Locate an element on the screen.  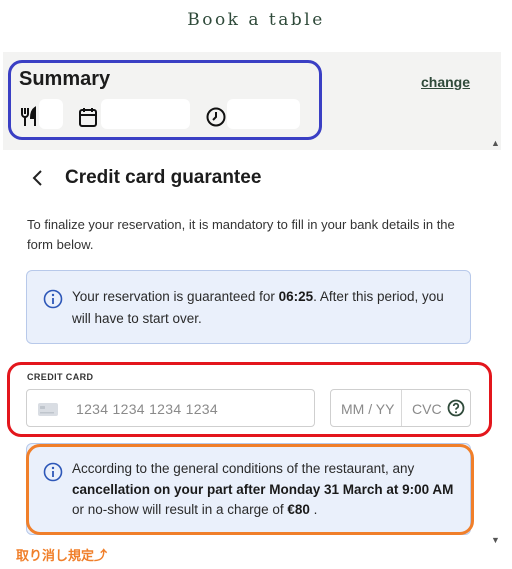
time-value is located at coordinates (263, 114).